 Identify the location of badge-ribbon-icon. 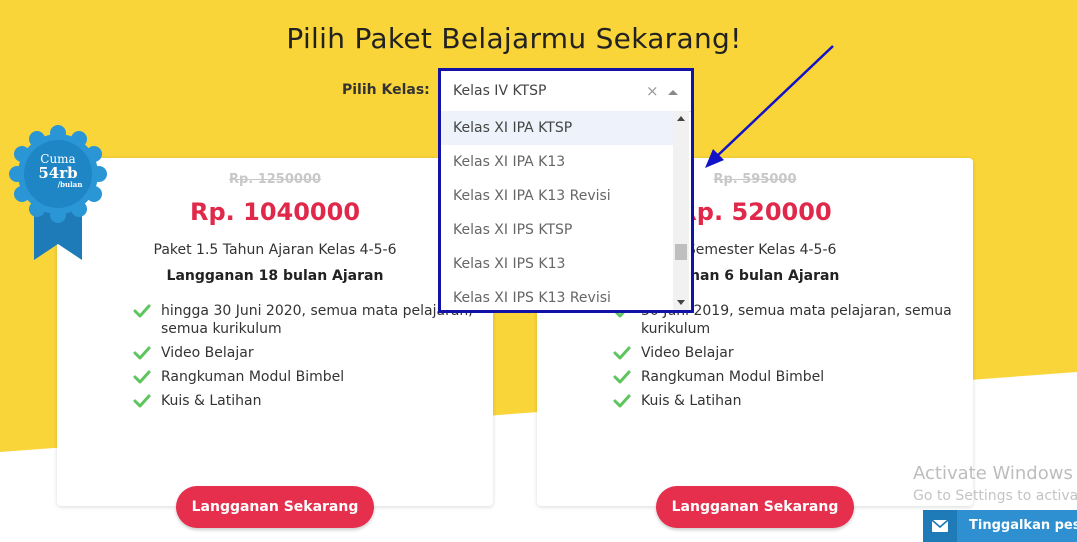
(58, 192).